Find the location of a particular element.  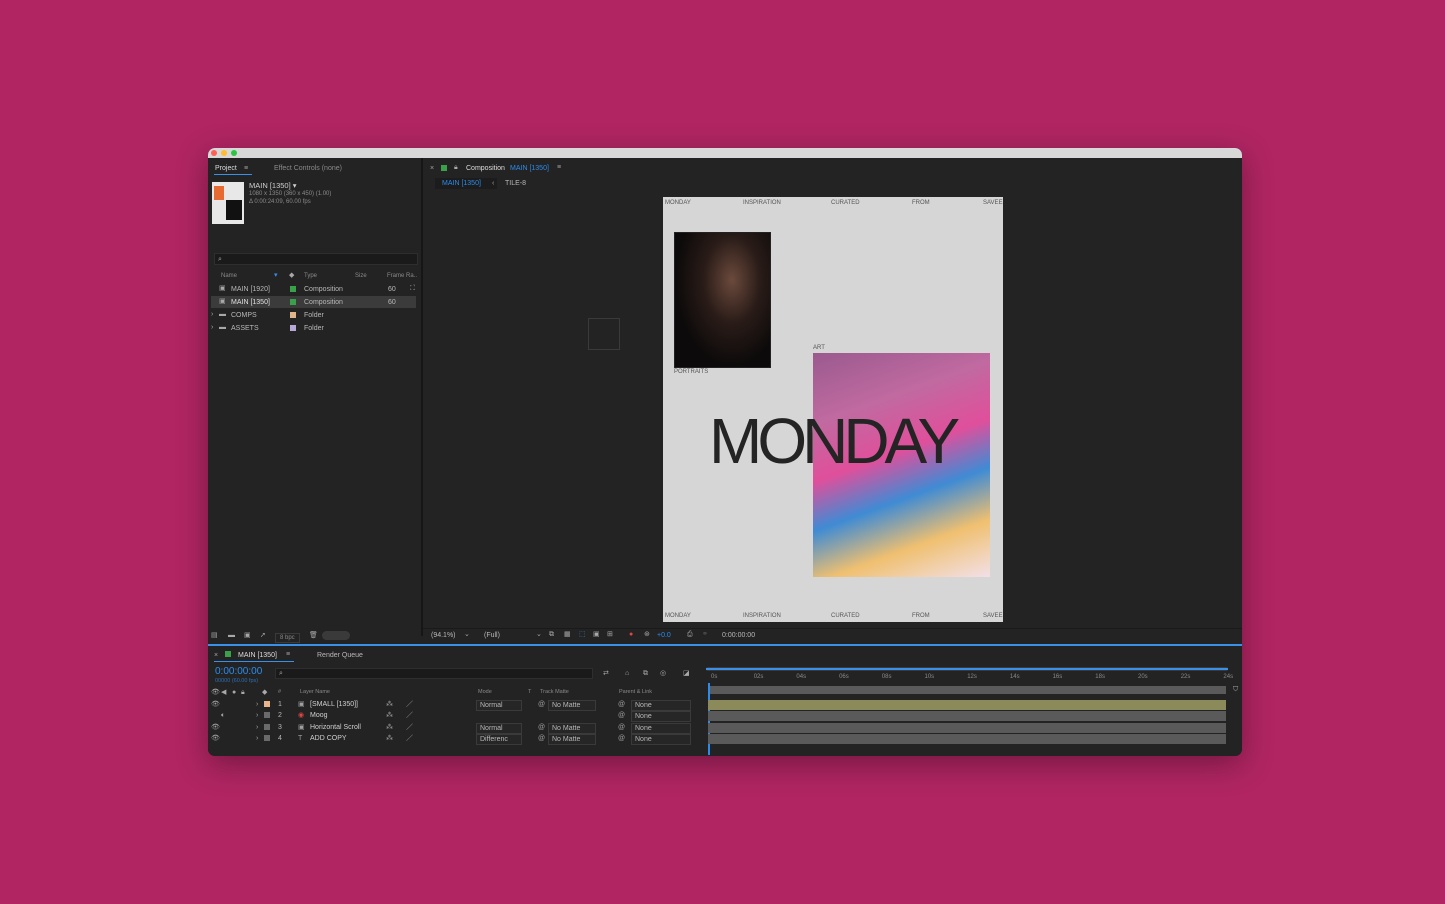

show-snapshot-icon: ⚭ is located at coordinates (705, 634).